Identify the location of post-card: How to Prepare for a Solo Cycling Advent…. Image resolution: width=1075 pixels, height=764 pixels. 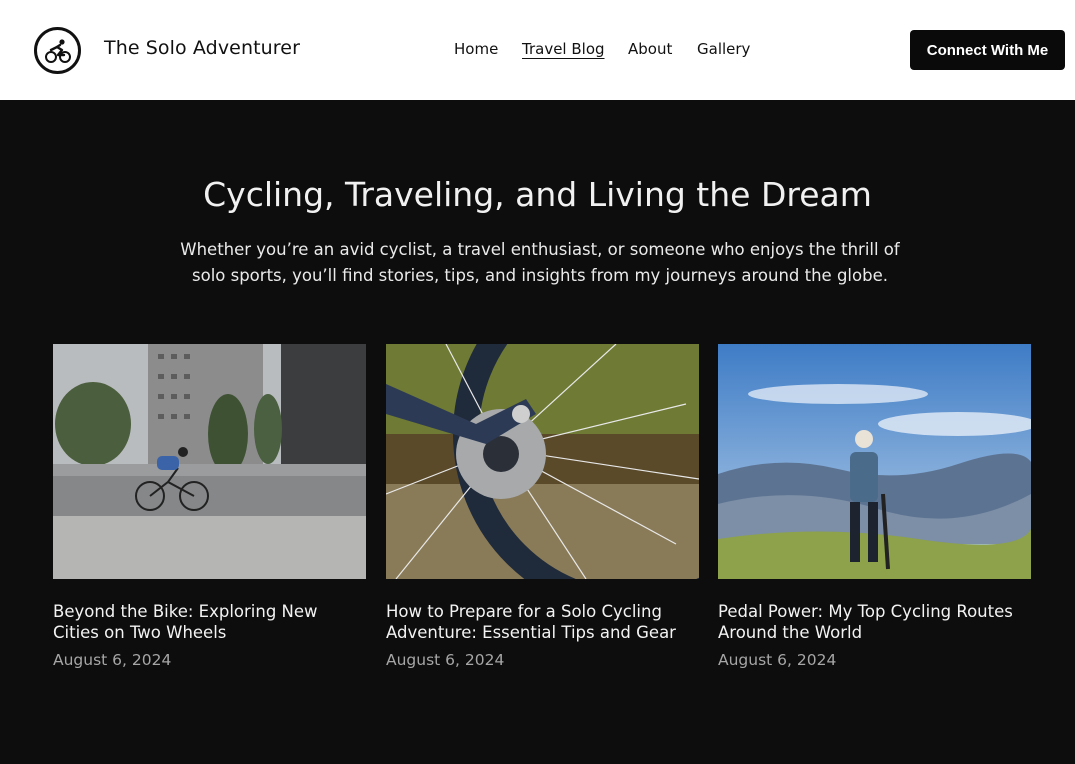
(542, 506).